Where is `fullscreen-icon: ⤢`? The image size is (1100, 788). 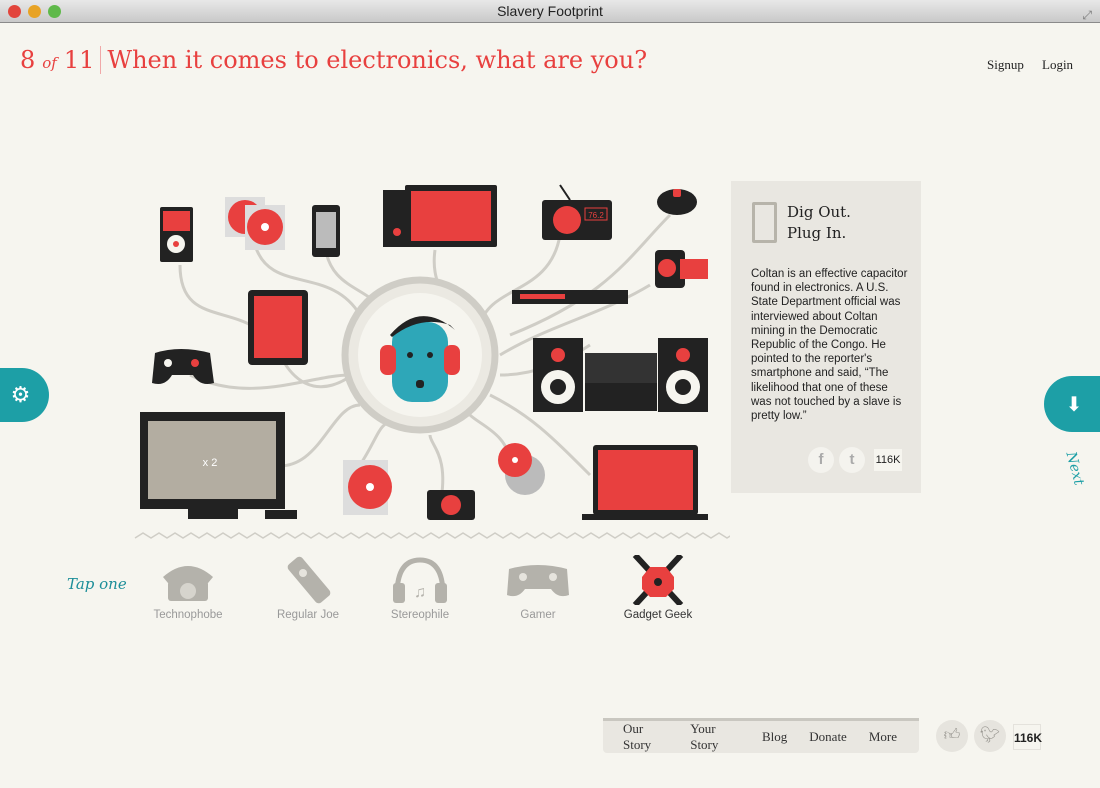 fullscreen-icon: ⤢ is located at coordinates (1087, 15).